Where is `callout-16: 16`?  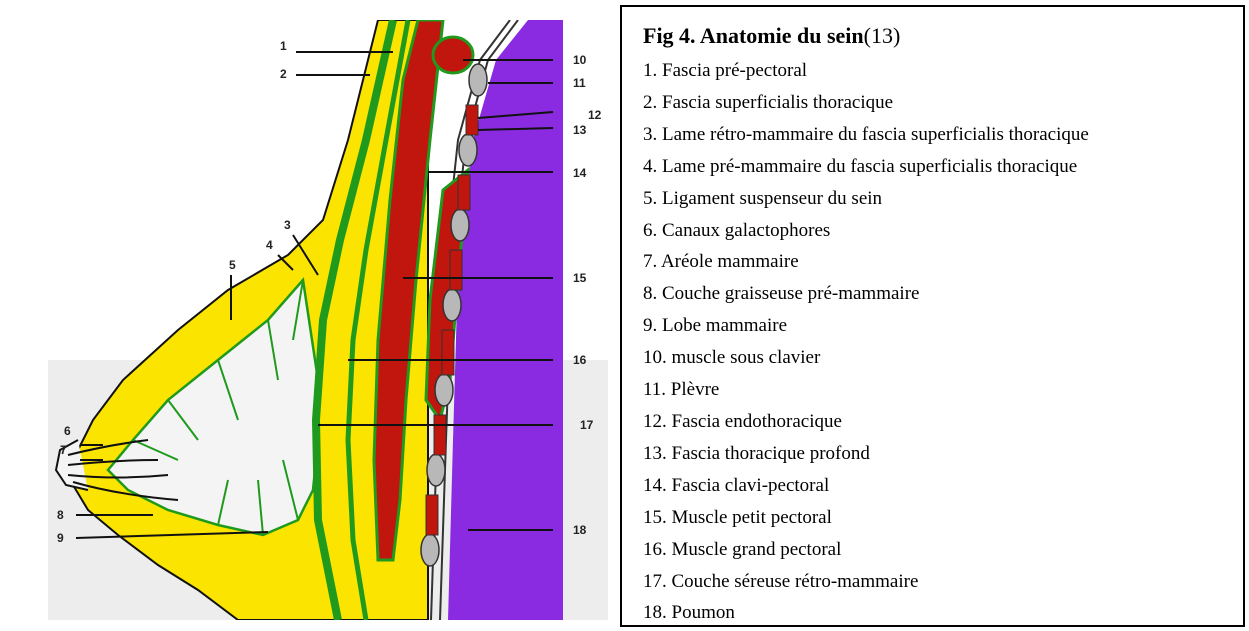
callout-16: 16 is located at coordinates (580, 360).